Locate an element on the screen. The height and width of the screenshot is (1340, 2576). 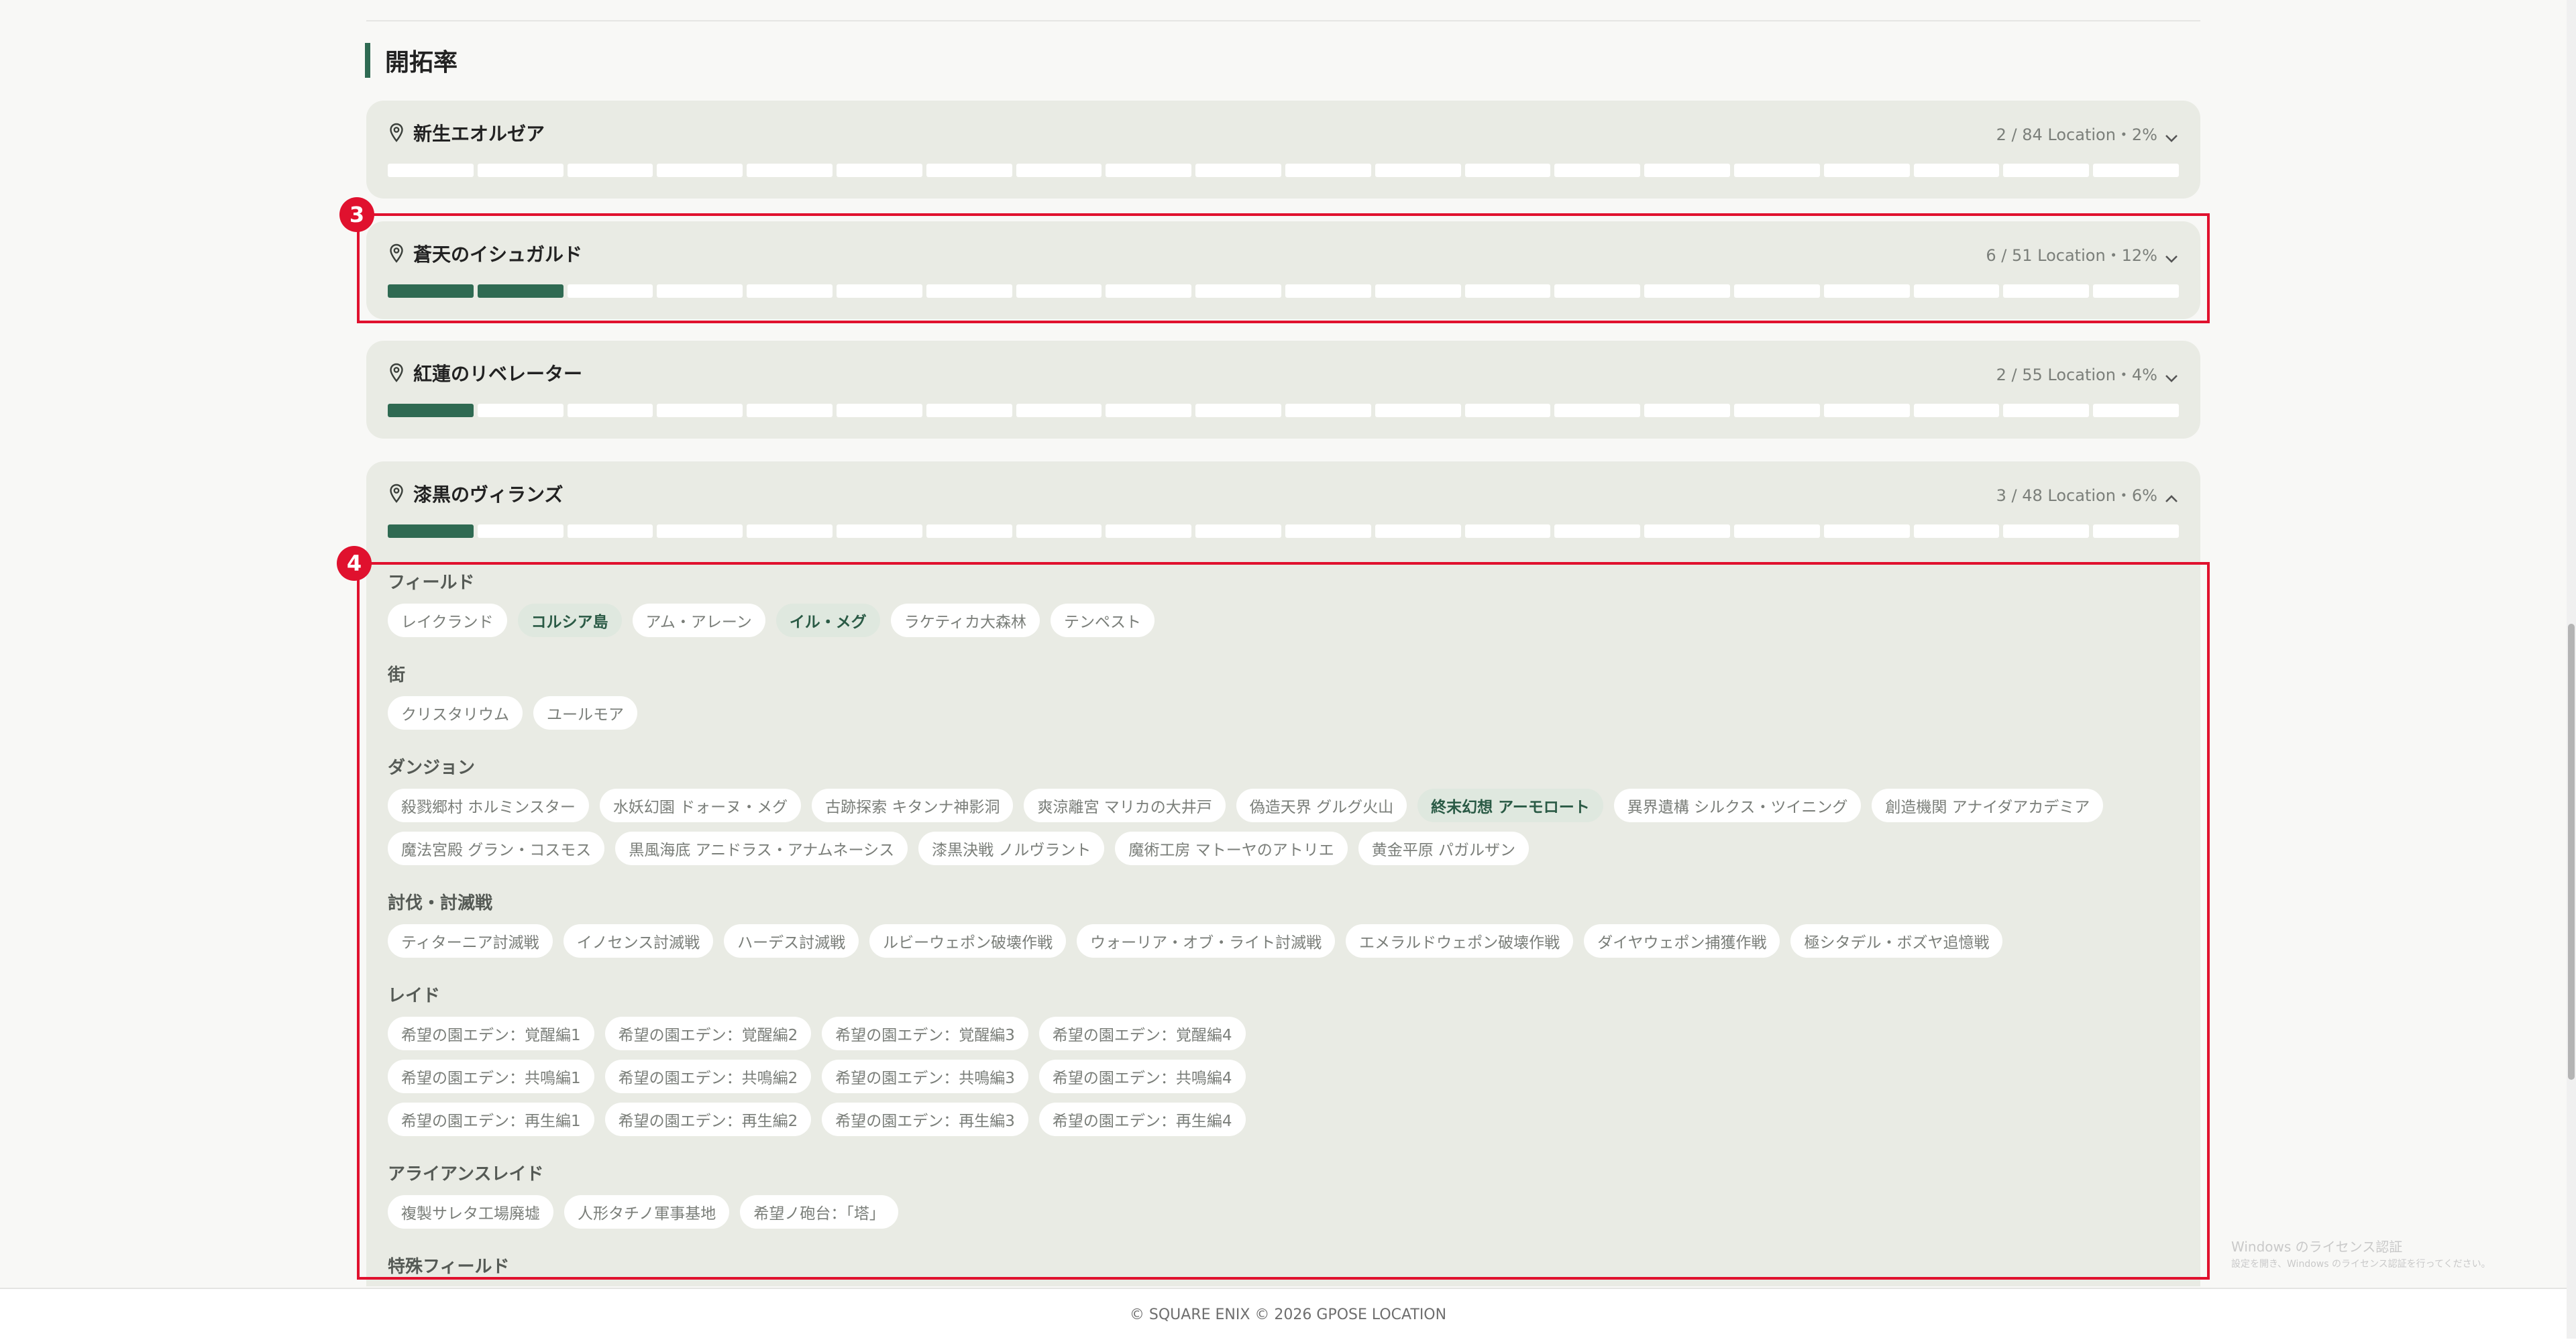
watermark-line2: 設定を開き、Windows のライセンス認証を行ってください。 is located at coordinates (2361, 1264).